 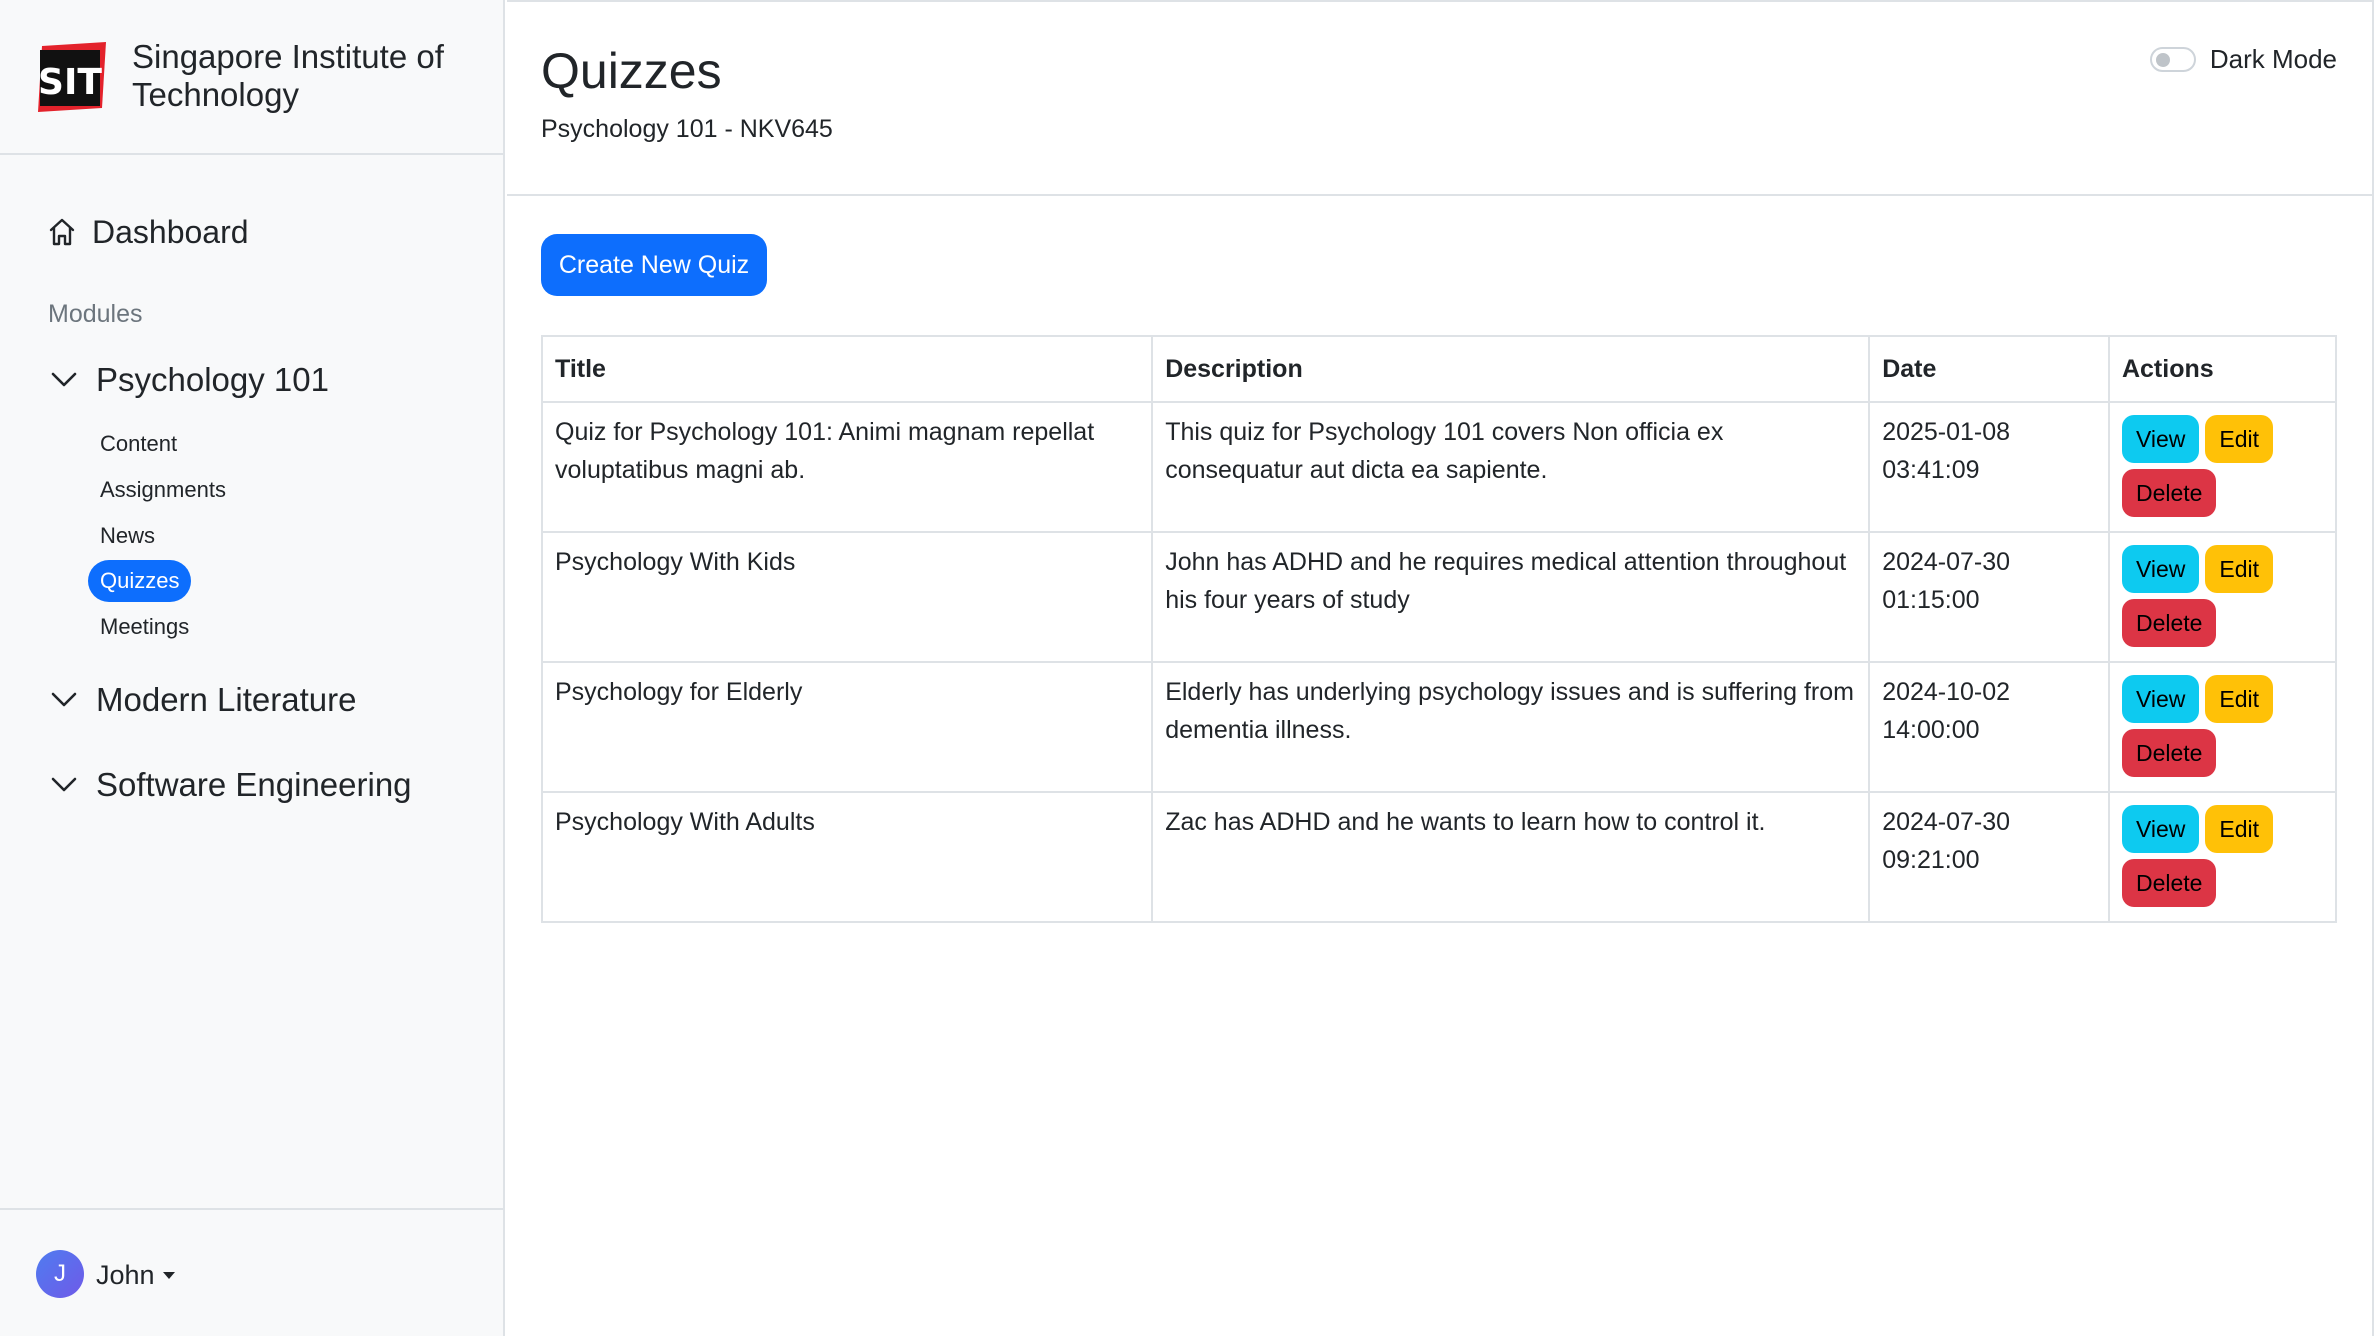 I want to click on page-title: Quizzes, so click(x=631, y=71).